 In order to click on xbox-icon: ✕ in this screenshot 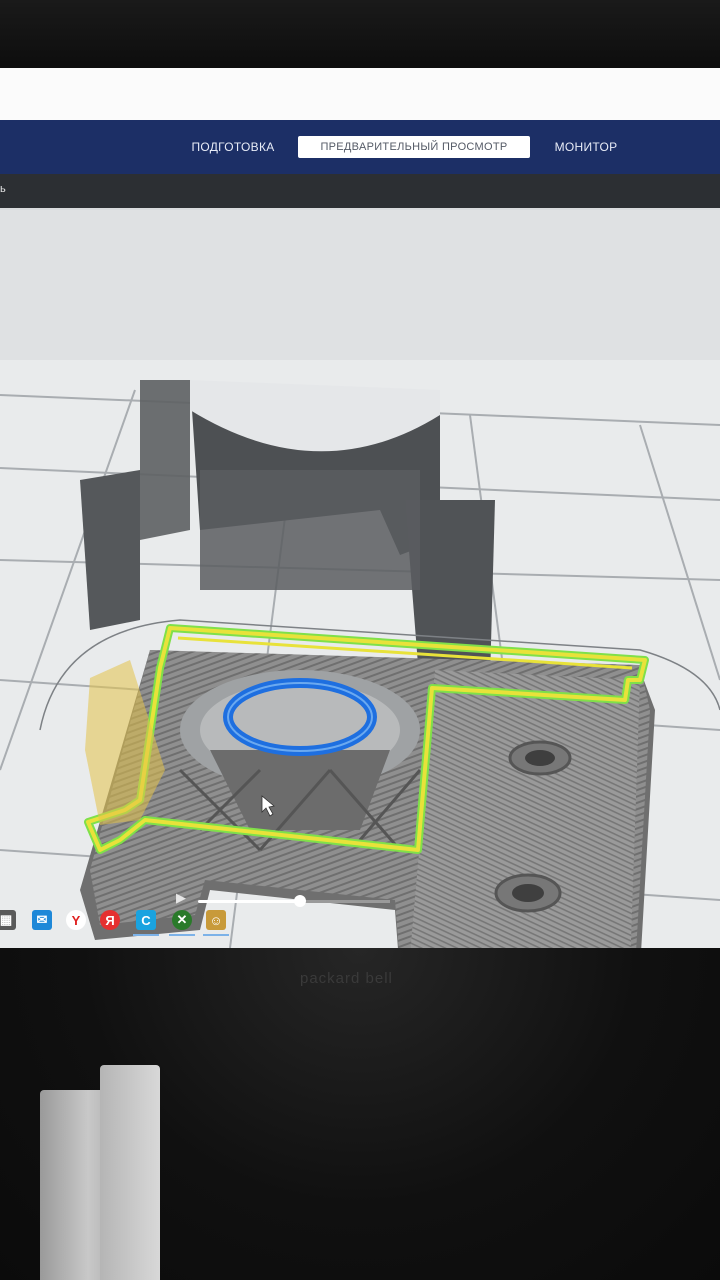, I will do `click(182, 923)`.